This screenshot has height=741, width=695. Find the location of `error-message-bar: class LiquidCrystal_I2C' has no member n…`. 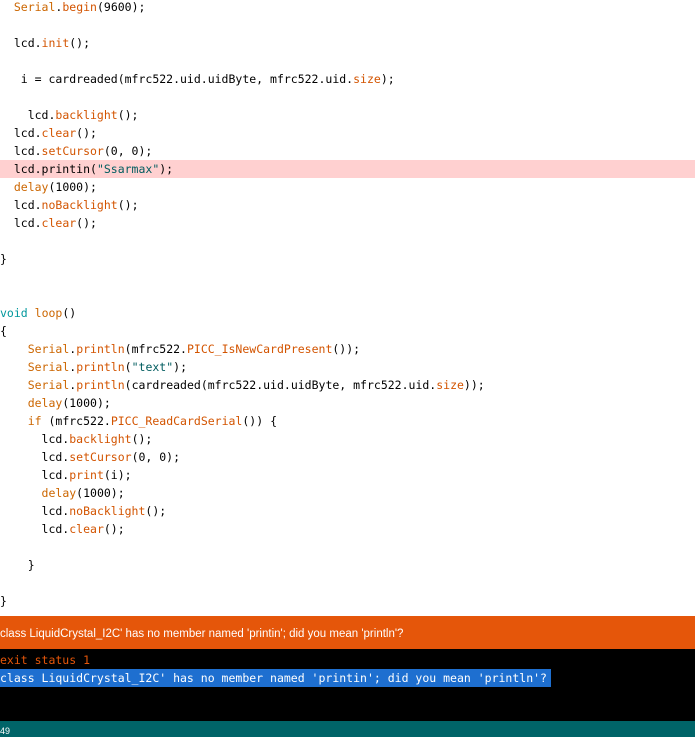

error-message-bar: class LiquidCrystal_I2C' has no member n… is located at coordinates (347, 632).